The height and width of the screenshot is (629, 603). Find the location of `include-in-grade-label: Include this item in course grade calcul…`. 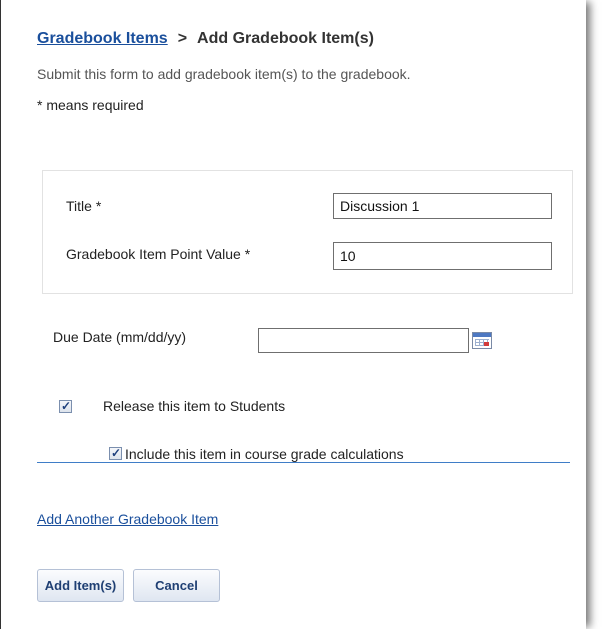

include-in-grade-label: Include this item in course grade calcul… is located at coordinates (264, 454).